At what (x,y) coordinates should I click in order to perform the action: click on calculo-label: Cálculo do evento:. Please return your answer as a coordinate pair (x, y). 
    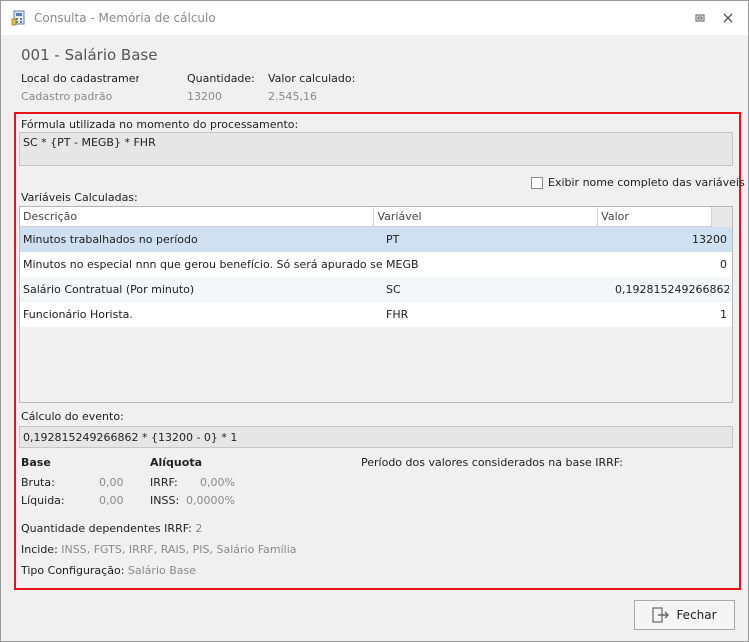
    Looking at the image, I should click on (72, 416).